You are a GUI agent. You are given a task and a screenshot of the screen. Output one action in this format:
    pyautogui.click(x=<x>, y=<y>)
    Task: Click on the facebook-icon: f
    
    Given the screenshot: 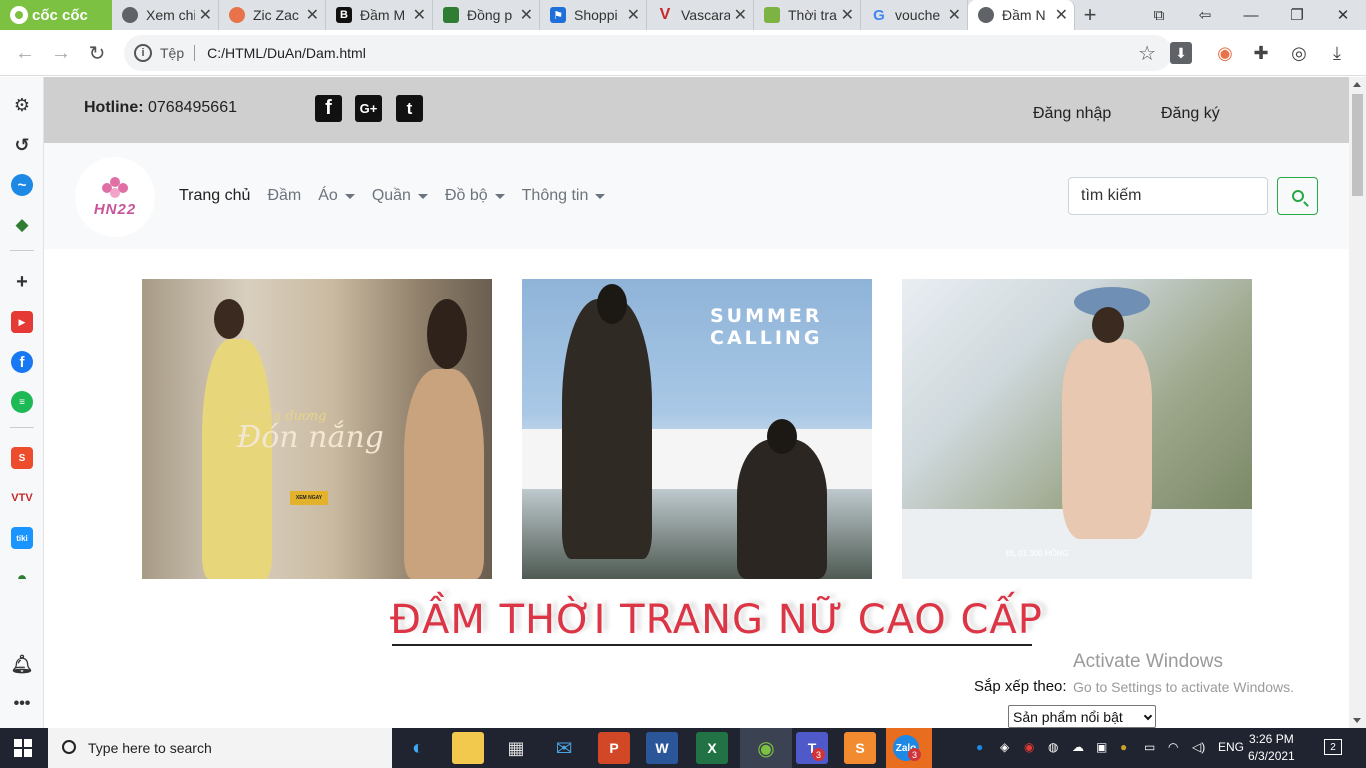 What is the action you would take?
    pyautogui.click(x=328, y=108)
    